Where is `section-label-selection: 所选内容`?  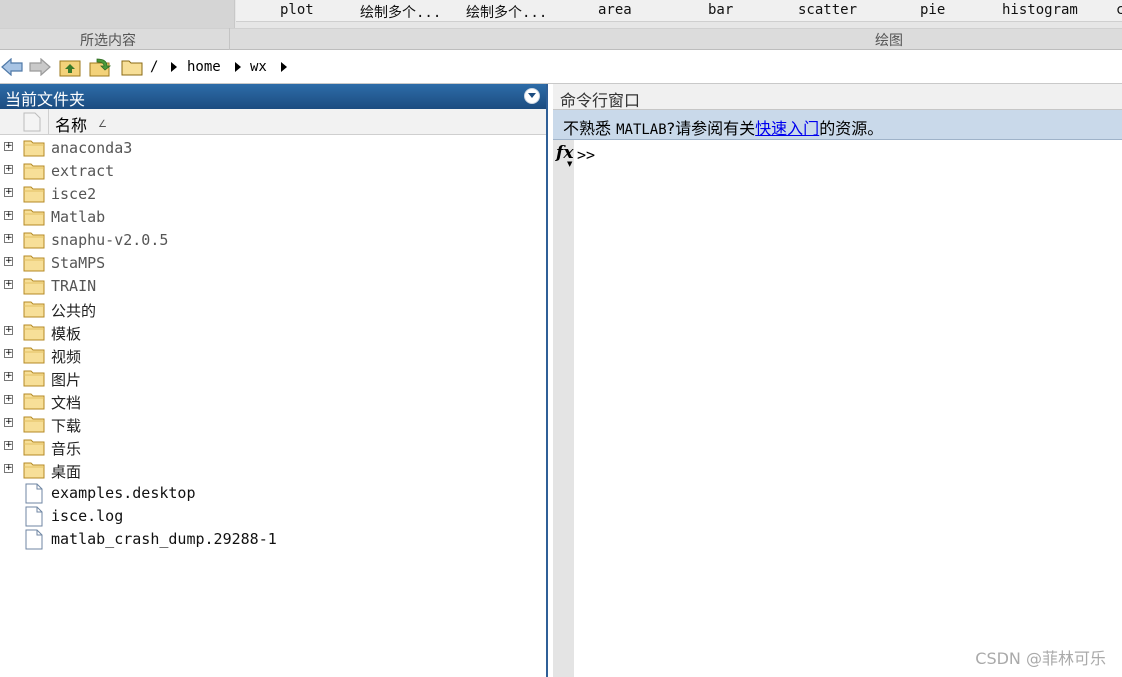 section-label-selection: 所选内容 is located at coordinates (108, 41).